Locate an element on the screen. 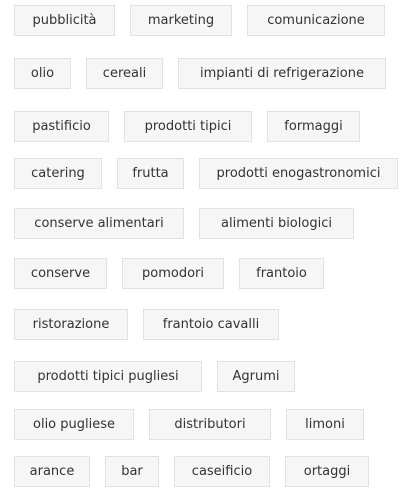 The image size is (413, 489). tag-link: frantoio cavalli is located at coordinates (211, 324).